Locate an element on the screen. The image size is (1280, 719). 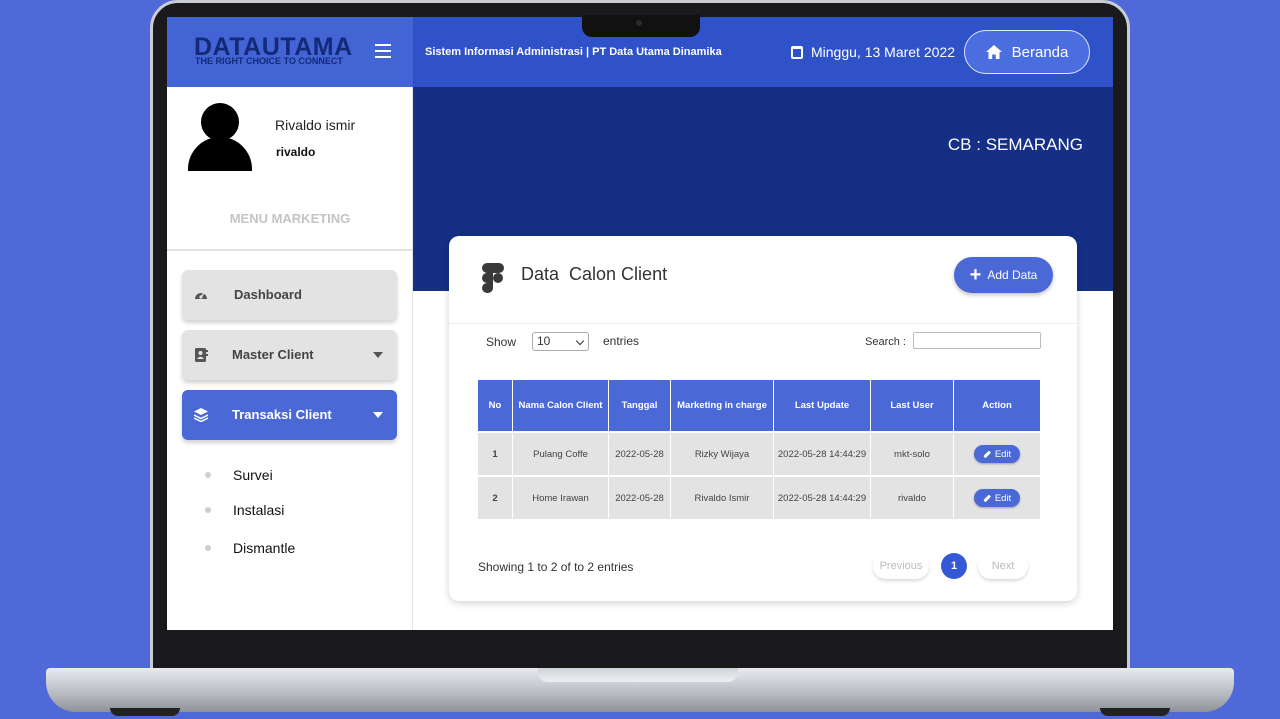
sidebar-item-master-client: Master Client is located at coordinates (289, 355).